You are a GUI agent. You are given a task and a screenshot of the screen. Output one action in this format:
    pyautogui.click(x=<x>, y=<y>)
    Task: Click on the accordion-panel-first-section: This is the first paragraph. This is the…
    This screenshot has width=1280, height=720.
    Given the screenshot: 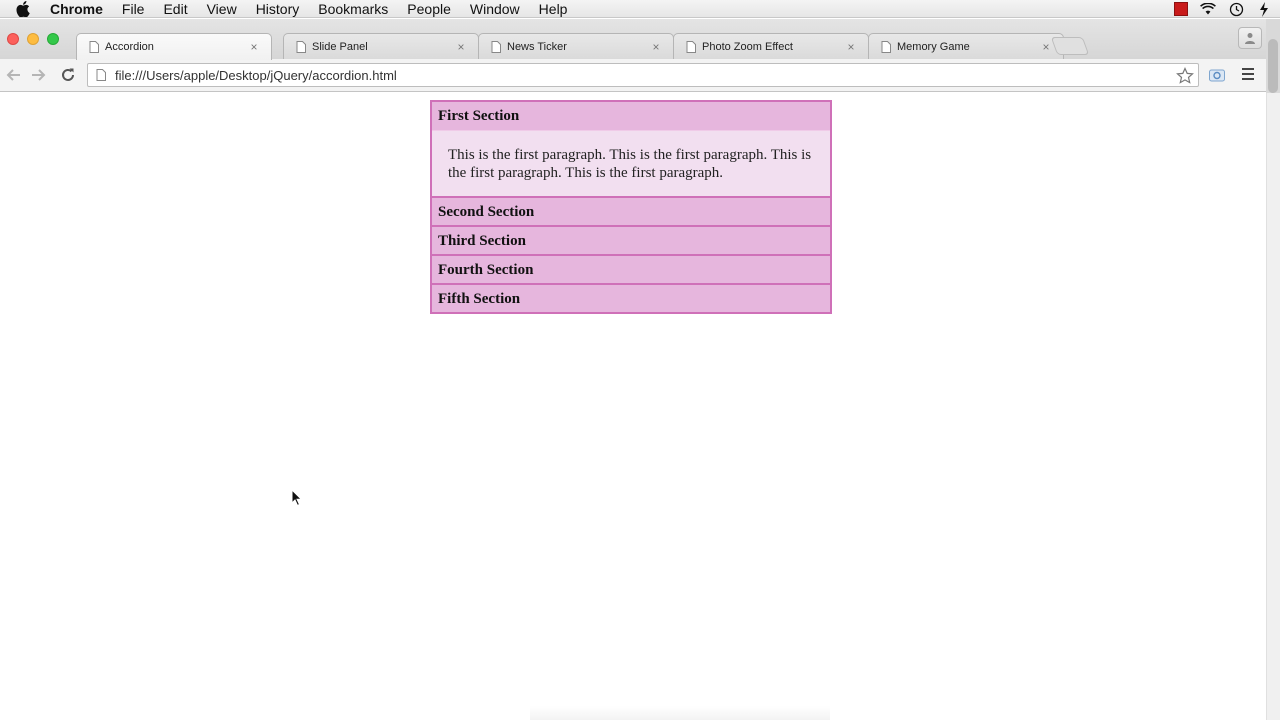 What is the action you would take?
    pyautogui.click(x=631, y=163)
    